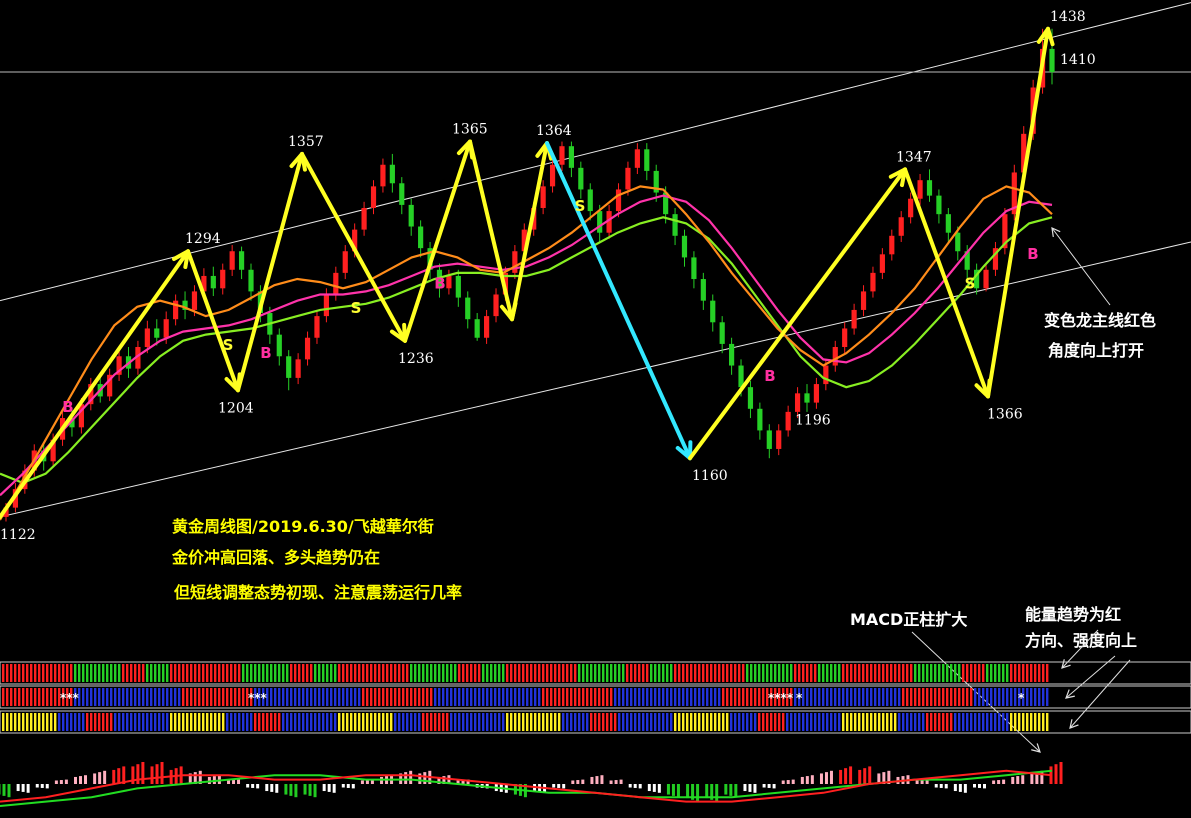 The height and width of the screenshot is (818, 1191). I want to click on band-marker: *, so click(799, 698).